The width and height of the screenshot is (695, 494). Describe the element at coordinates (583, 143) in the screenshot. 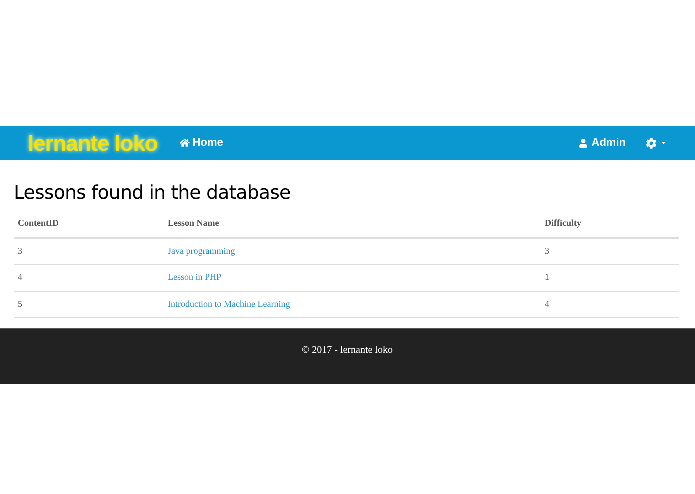

I see `user-icon` at that location.